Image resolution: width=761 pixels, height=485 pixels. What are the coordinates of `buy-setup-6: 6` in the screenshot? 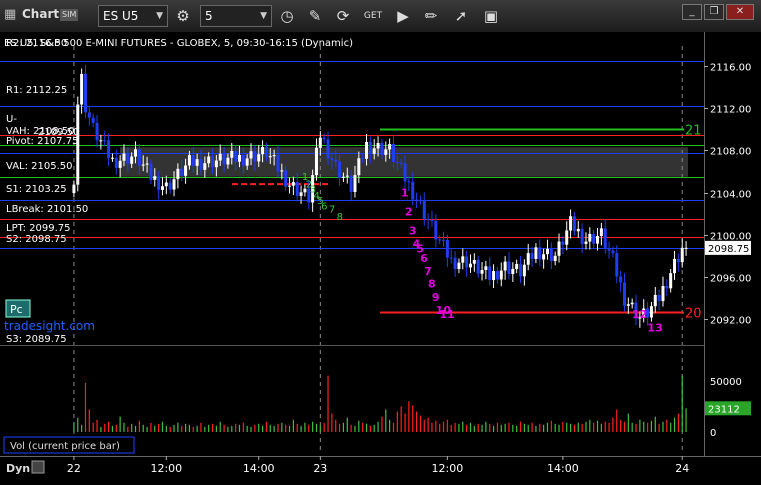 It's located at (324, 206).